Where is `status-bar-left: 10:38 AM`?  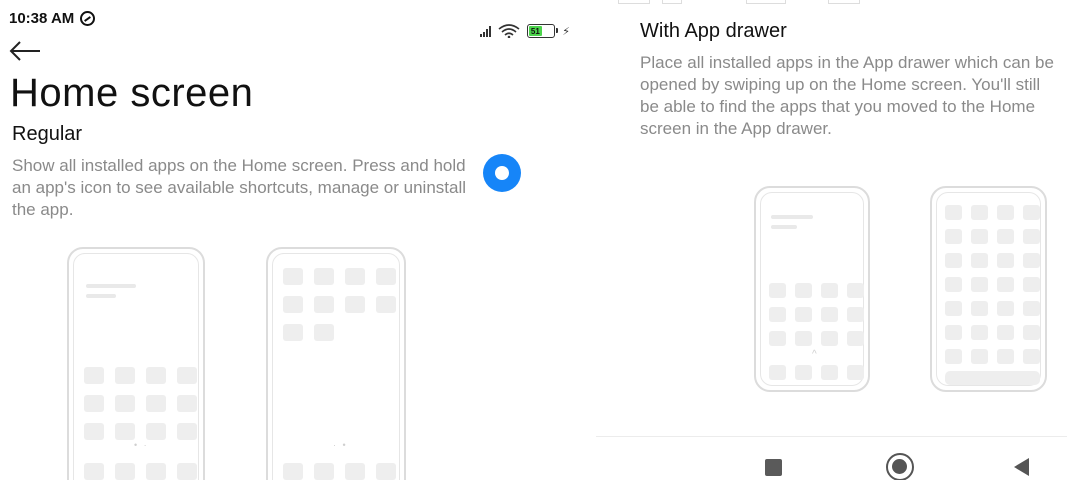
status-bar-left: 10:38 AM is located at coordinates (52, 18).